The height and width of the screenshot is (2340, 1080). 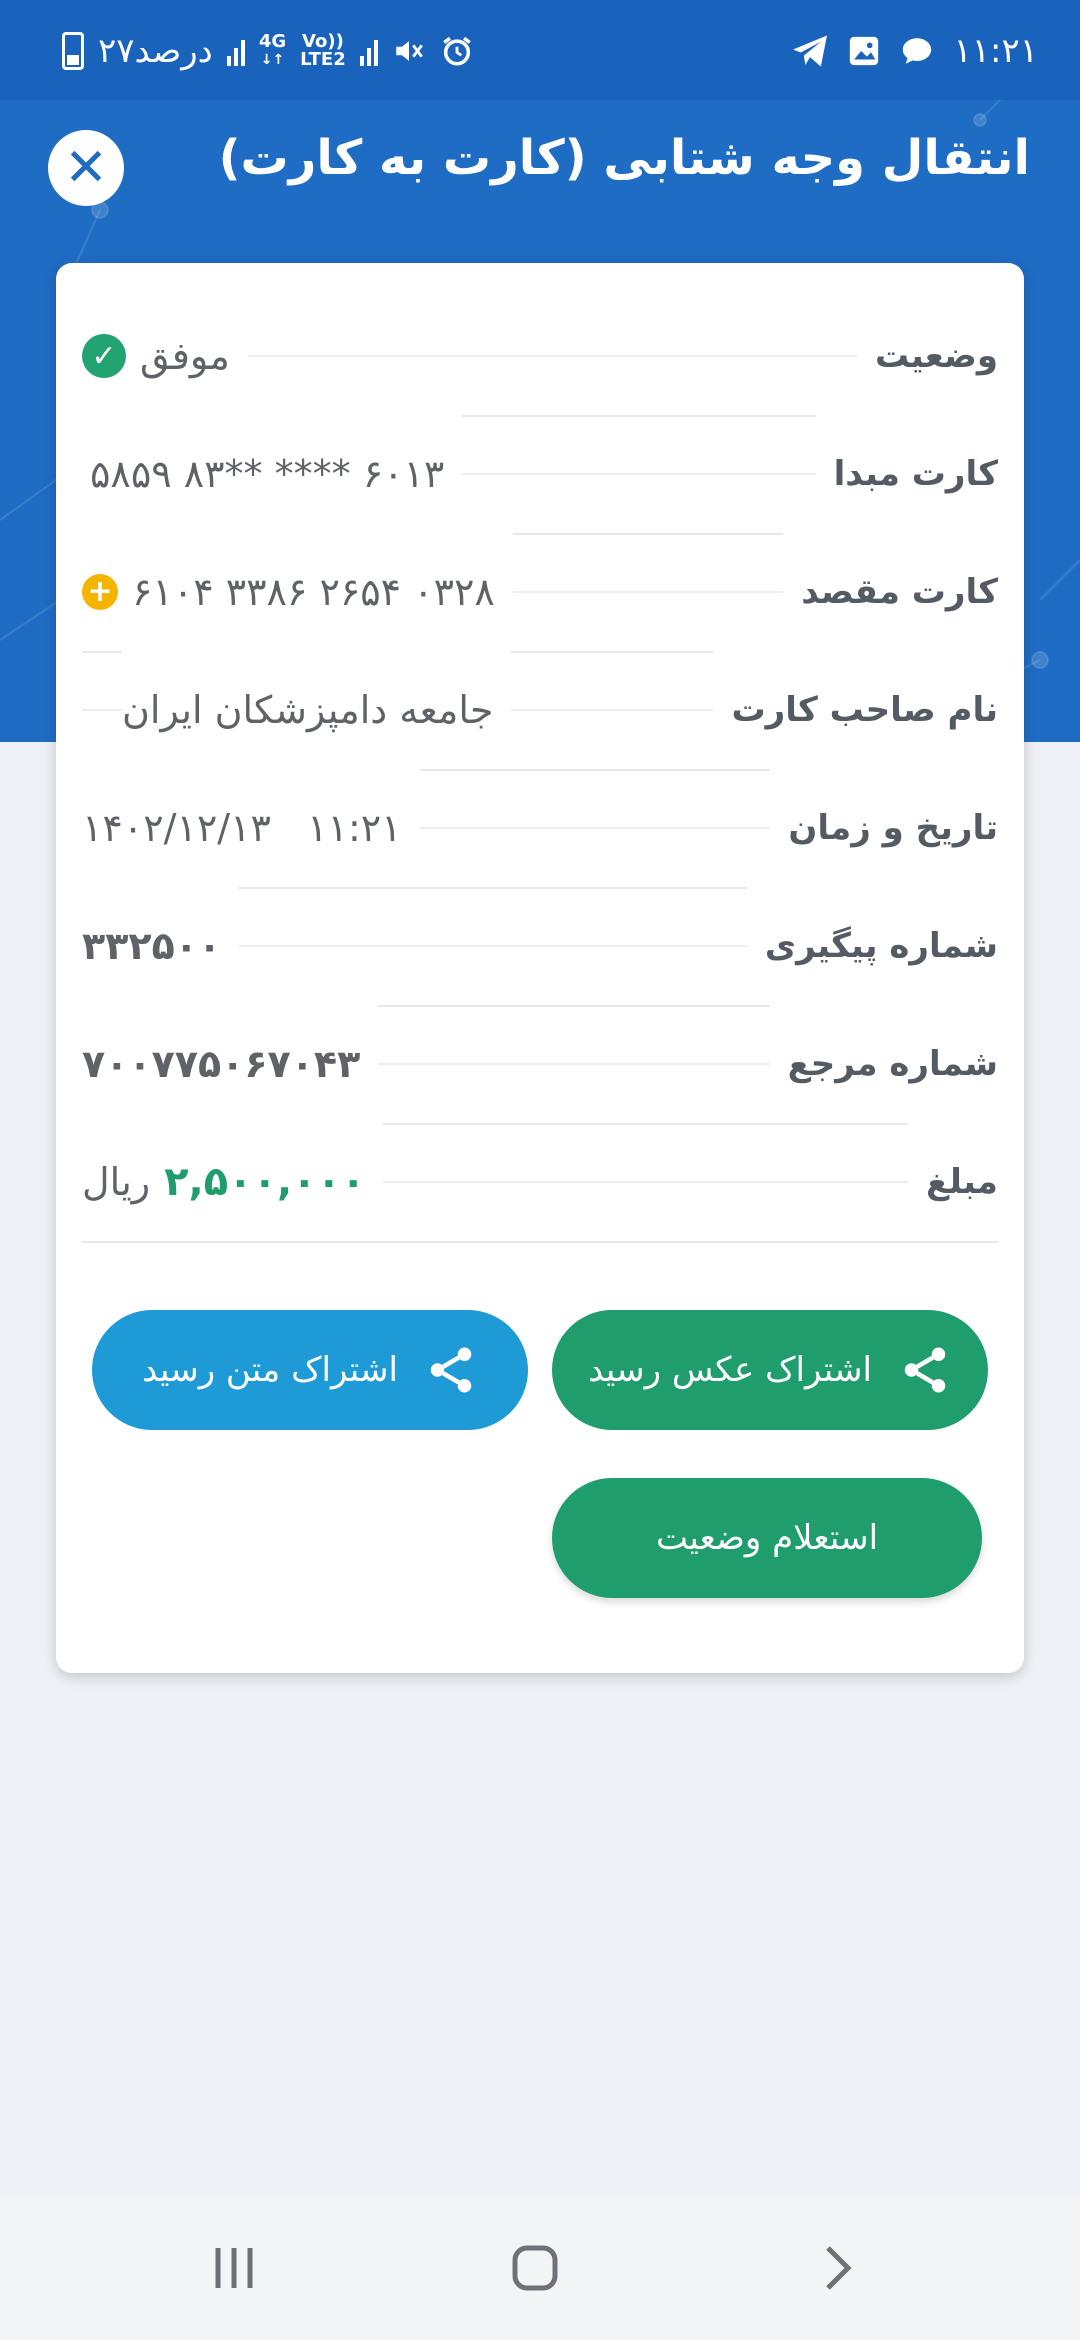 What do you see at coordinates (272, 474) in the screenshot?
I see `source-card-value: ۵۸۵۹ ۸۳** **** ۶۰۱۳` at bounding box center [272, 474].